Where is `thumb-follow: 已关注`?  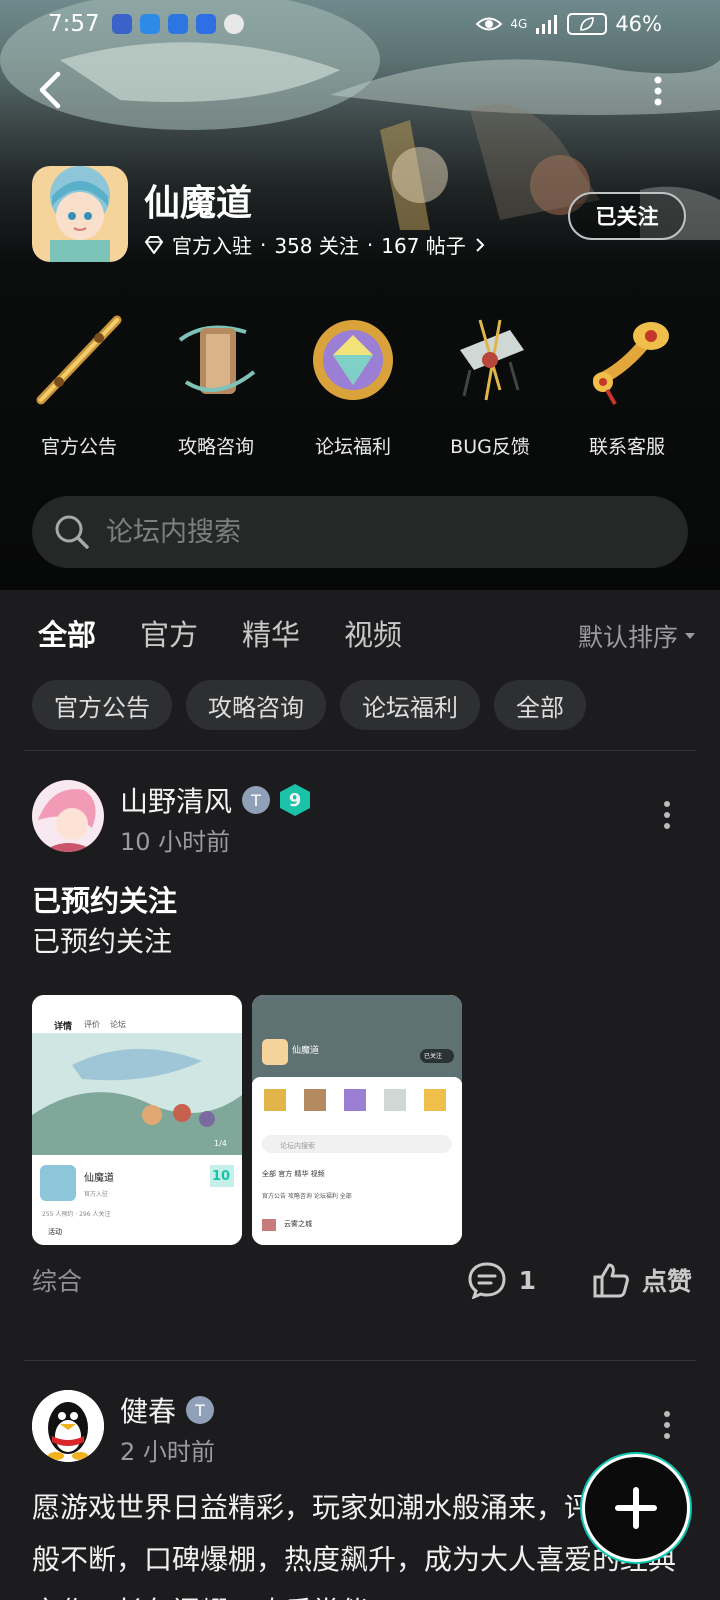 thumb-follow: 已关注 is located at coordinates (433, 1056).